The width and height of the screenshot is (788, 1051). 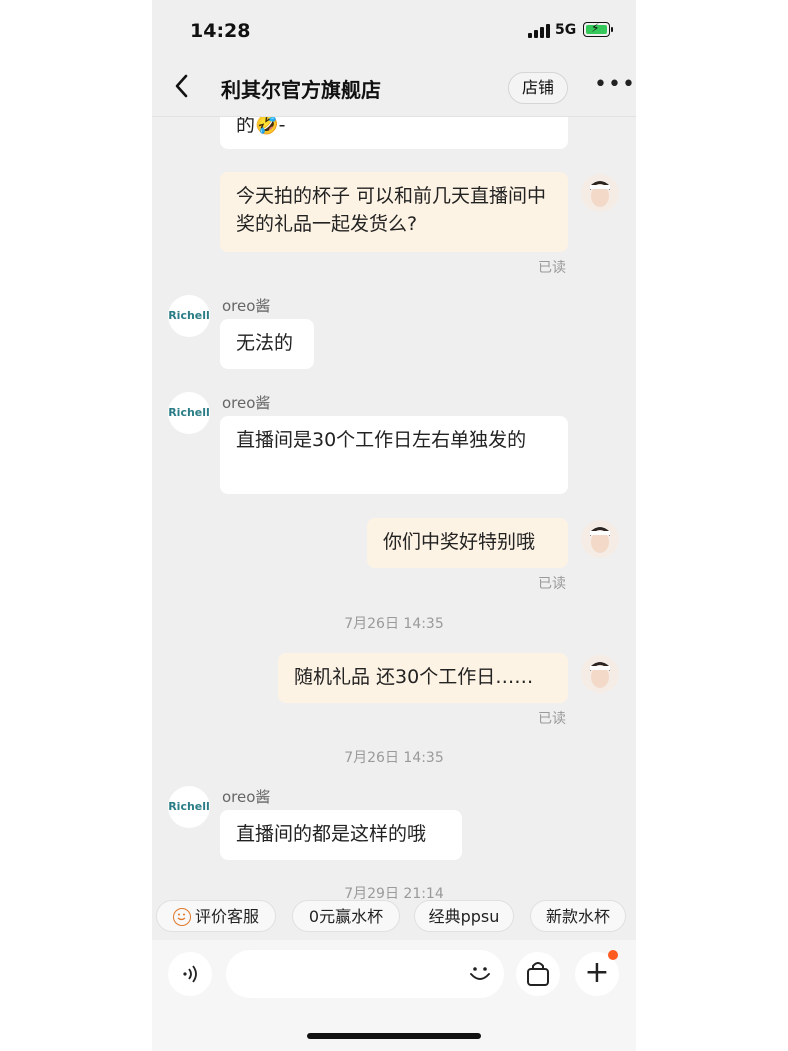 I want to click on status-time: 14:28, so click(x=220, y=31).